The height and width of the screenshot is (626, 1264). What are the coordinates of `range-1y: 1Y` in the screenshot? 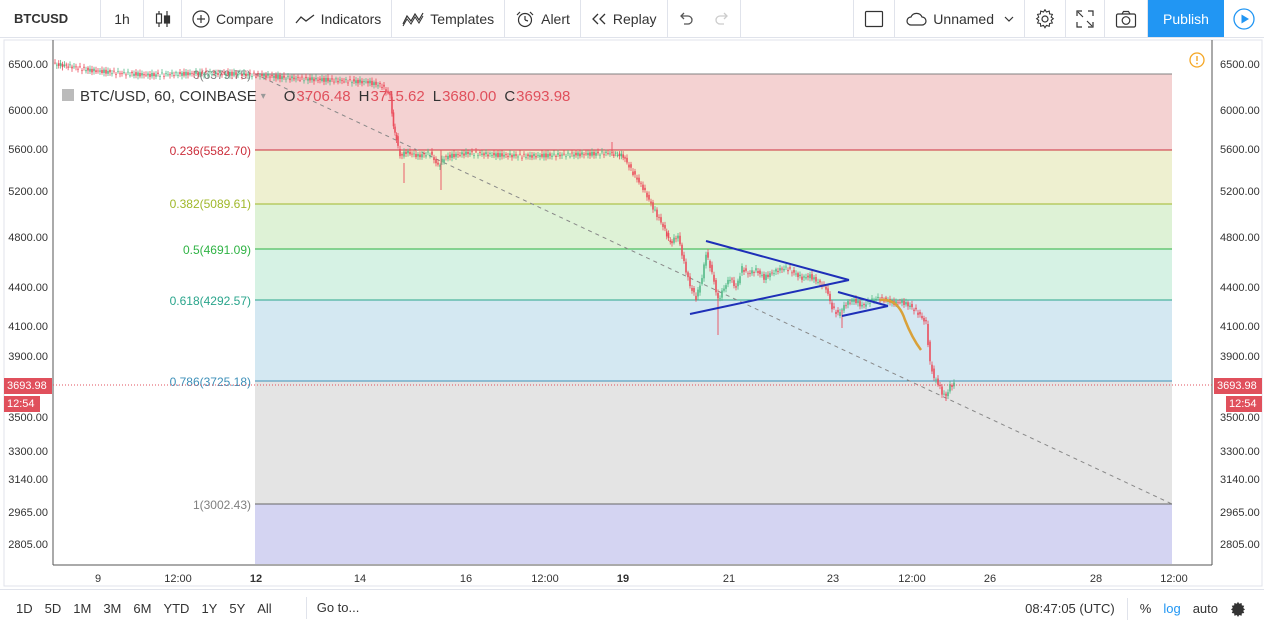 It's located at (209, 608).